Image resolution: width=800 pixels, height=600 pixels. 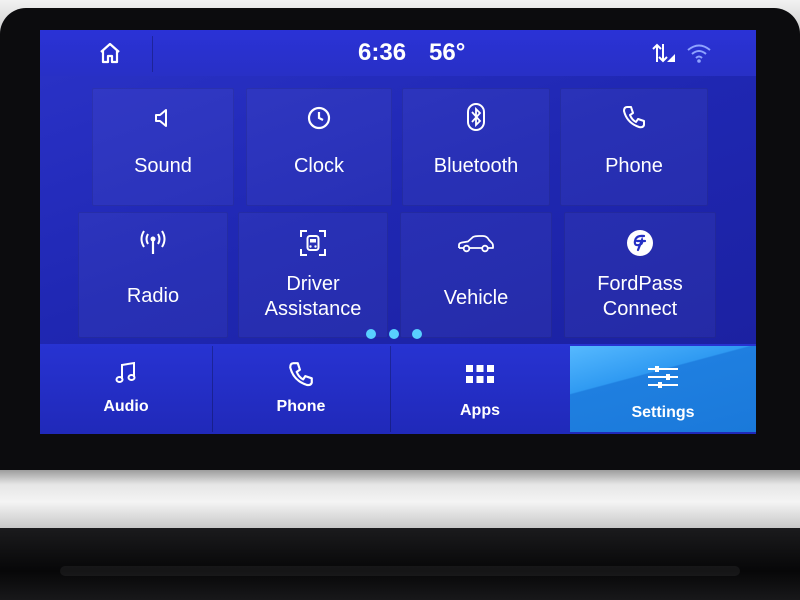 I want to click on tile-label: Driver Assistance, so click(x=313, y=296).